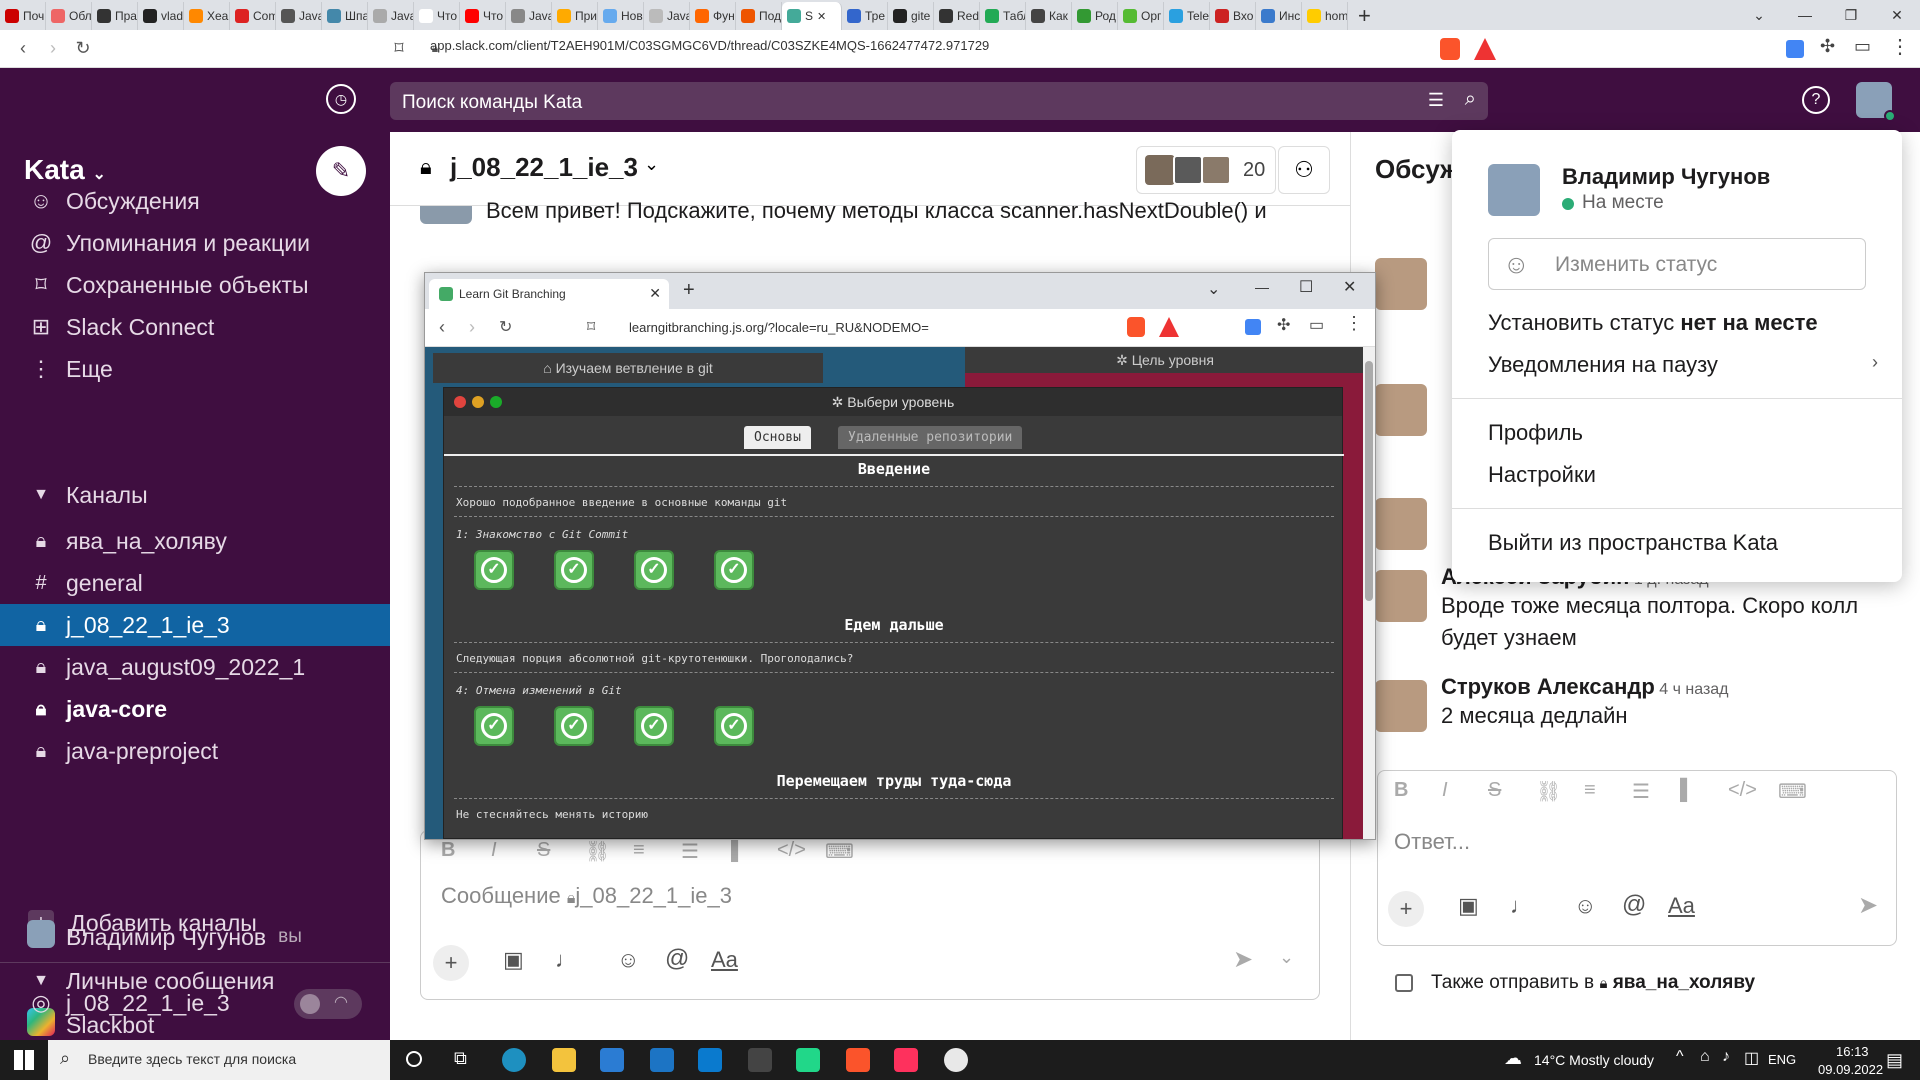 The height and width of the screenshot is (1080, 1920). I want to click on code-block-icon: ⌨, so click(1792, 791).